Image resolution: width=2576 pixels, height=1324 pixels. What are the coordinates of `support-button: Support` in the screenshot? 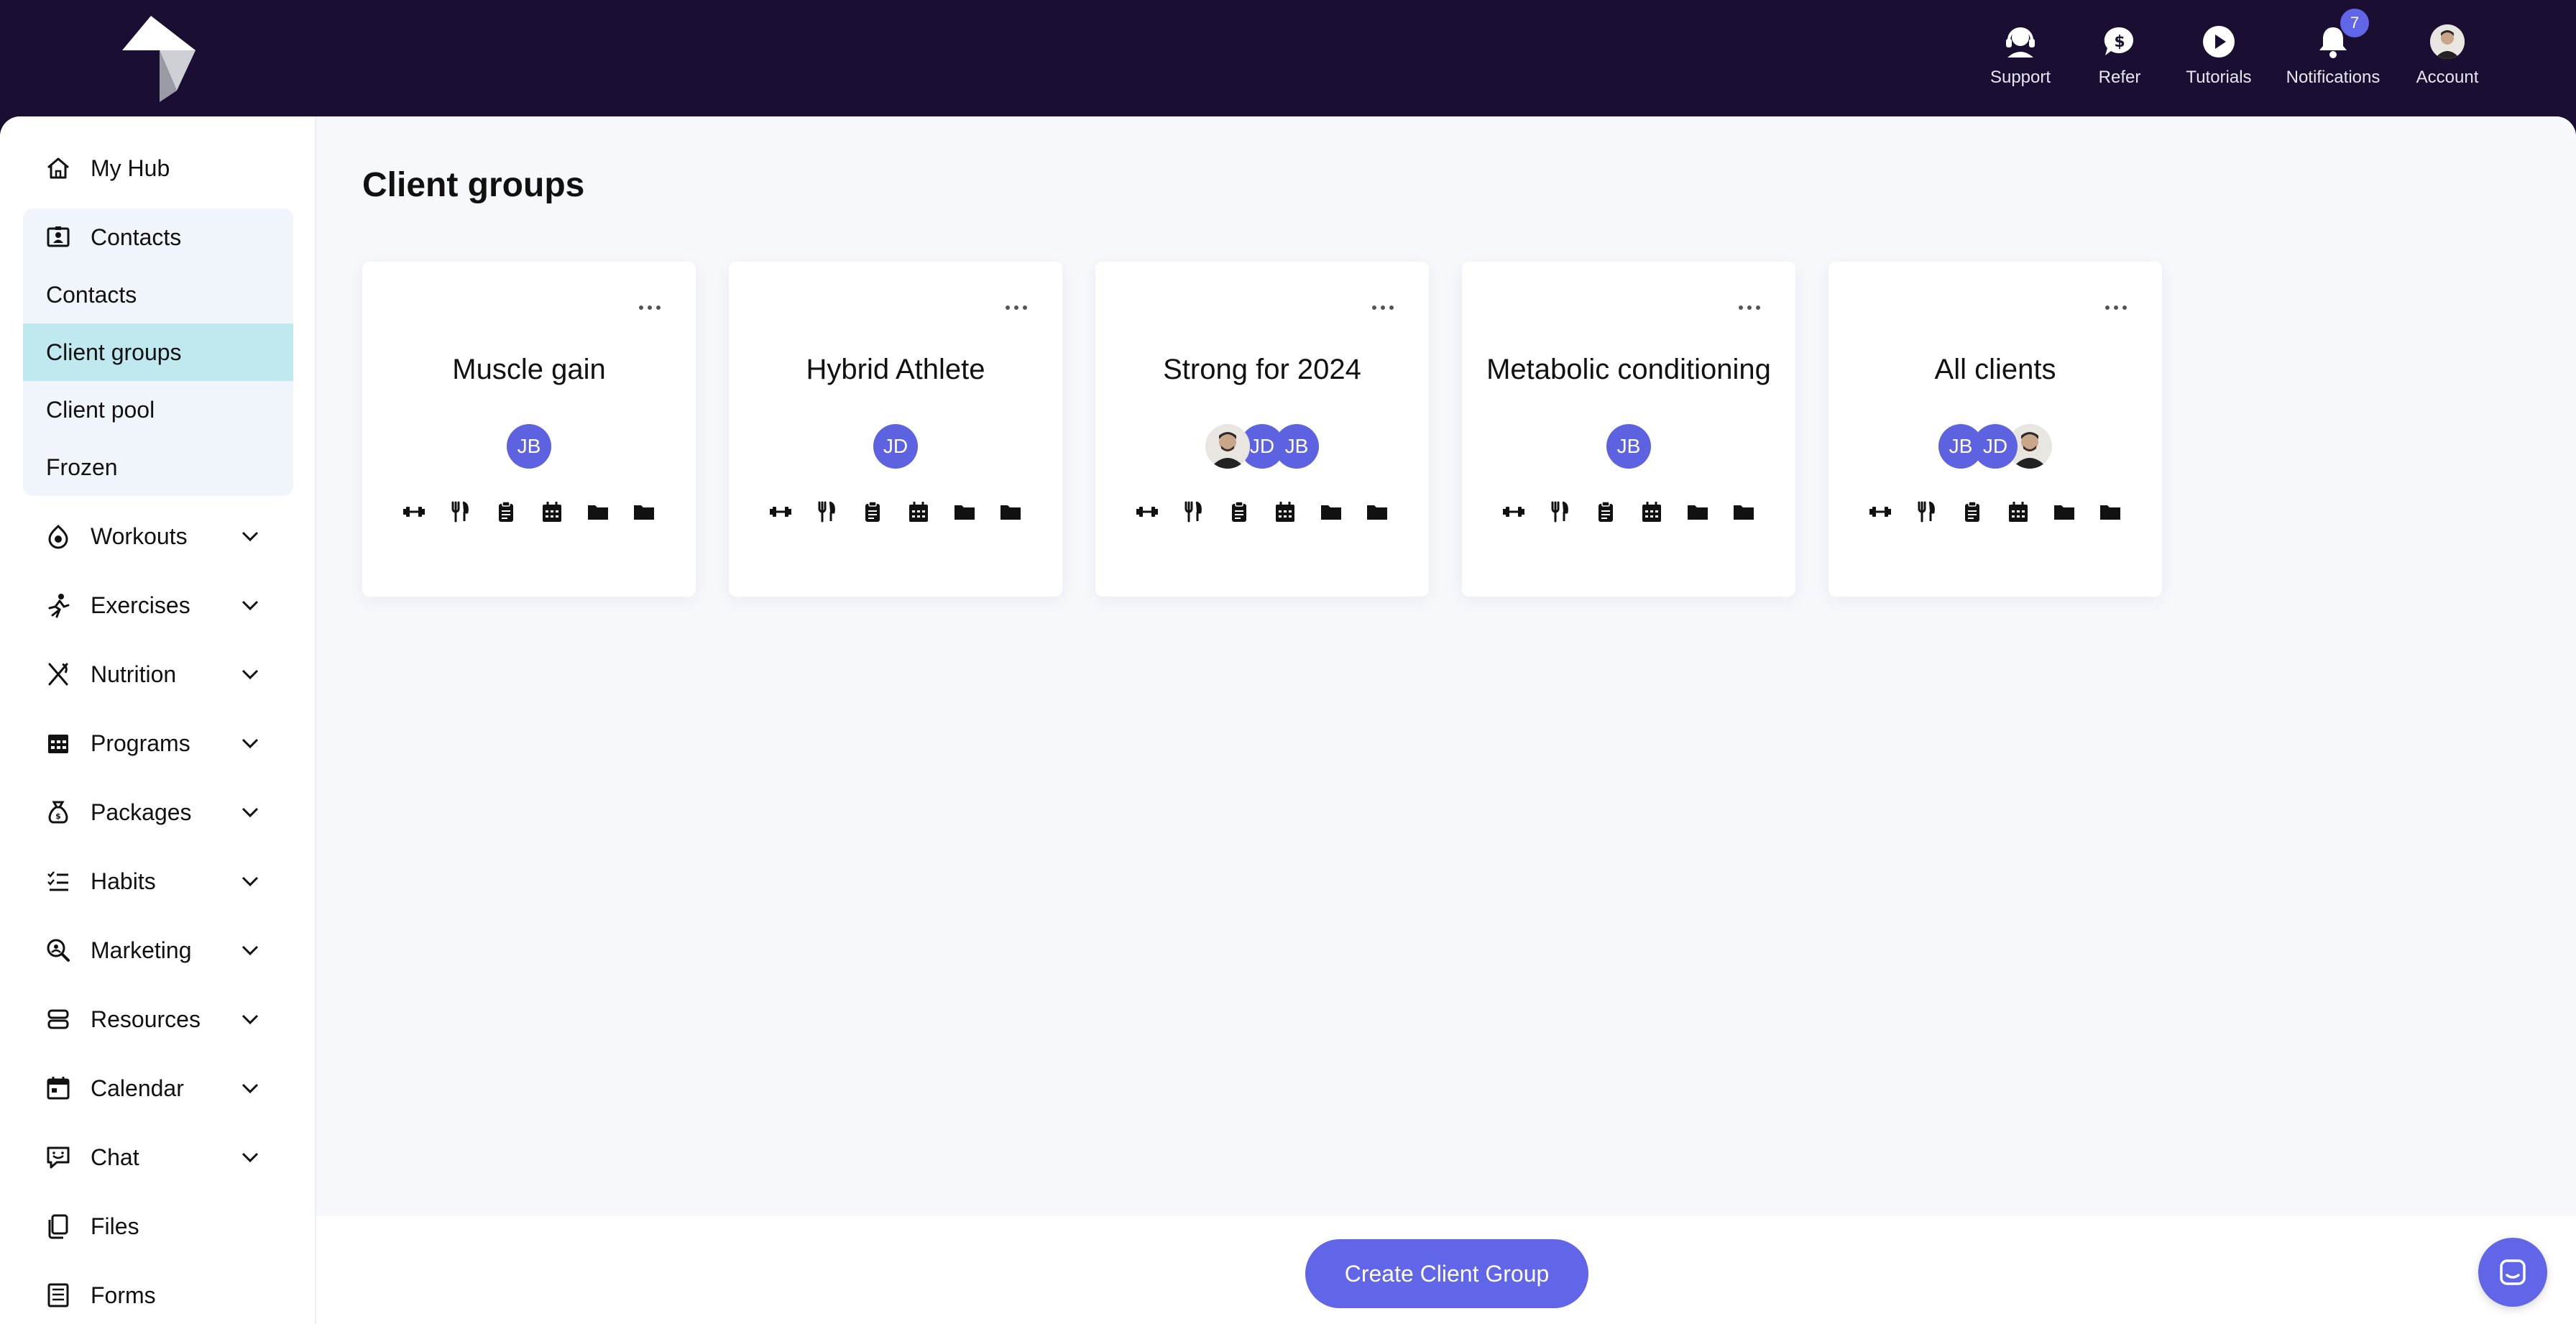 It's located at (2020, 56).